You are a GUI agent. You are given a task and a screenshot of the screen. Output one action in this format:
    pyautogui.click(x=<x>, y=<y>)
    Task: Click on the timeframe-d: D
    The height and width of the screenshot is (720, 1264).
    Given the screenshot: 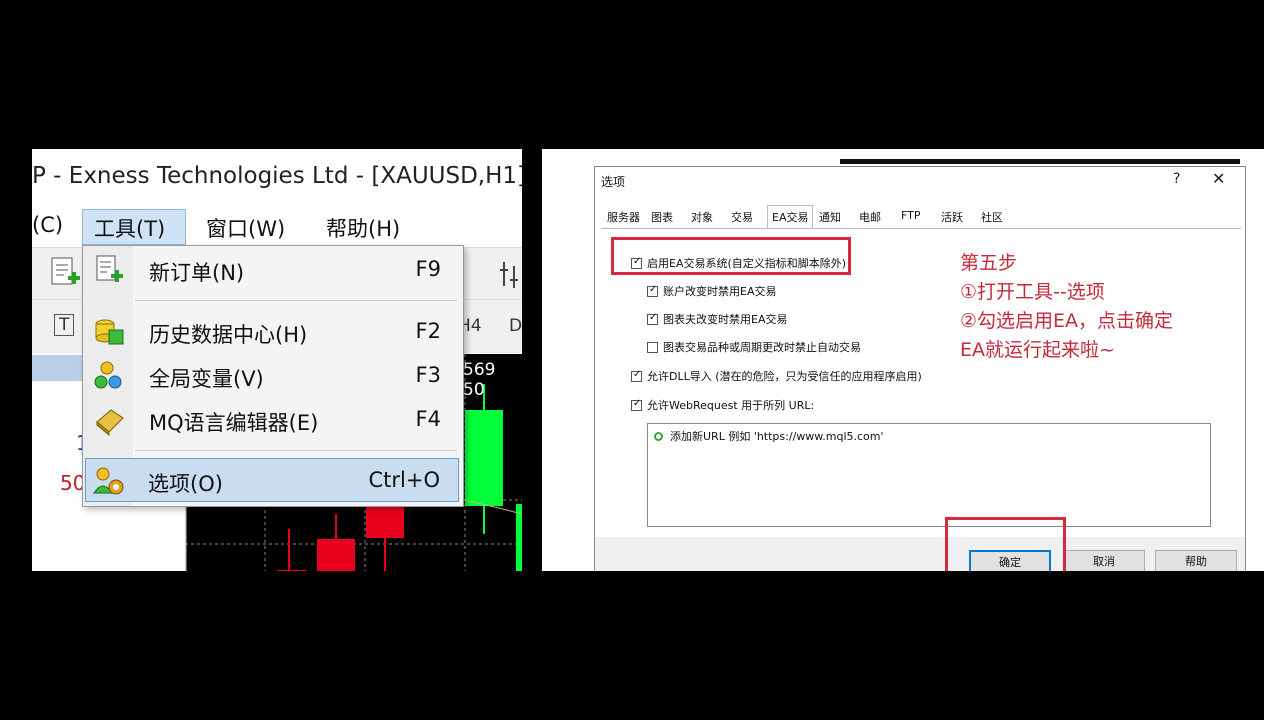 What is the action you would take?
    pyautogui.click(x=515, y=326)
    